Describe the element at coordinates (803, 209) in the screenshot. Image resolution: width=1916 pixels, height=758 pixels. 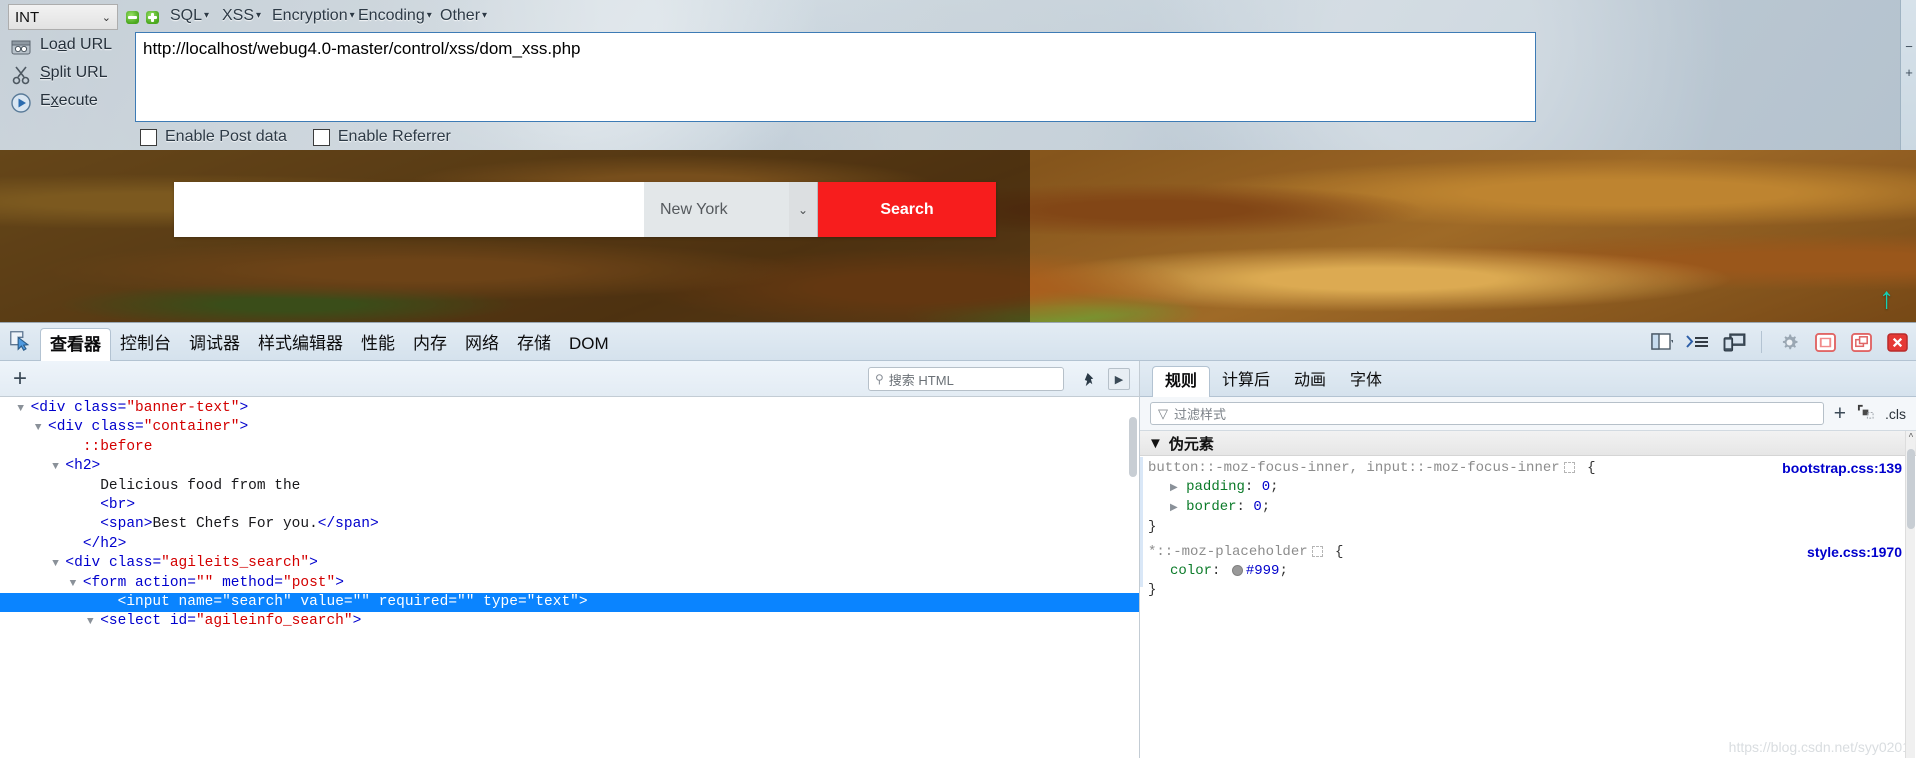
I see `chevron-down-icon: ⌄` at that location.